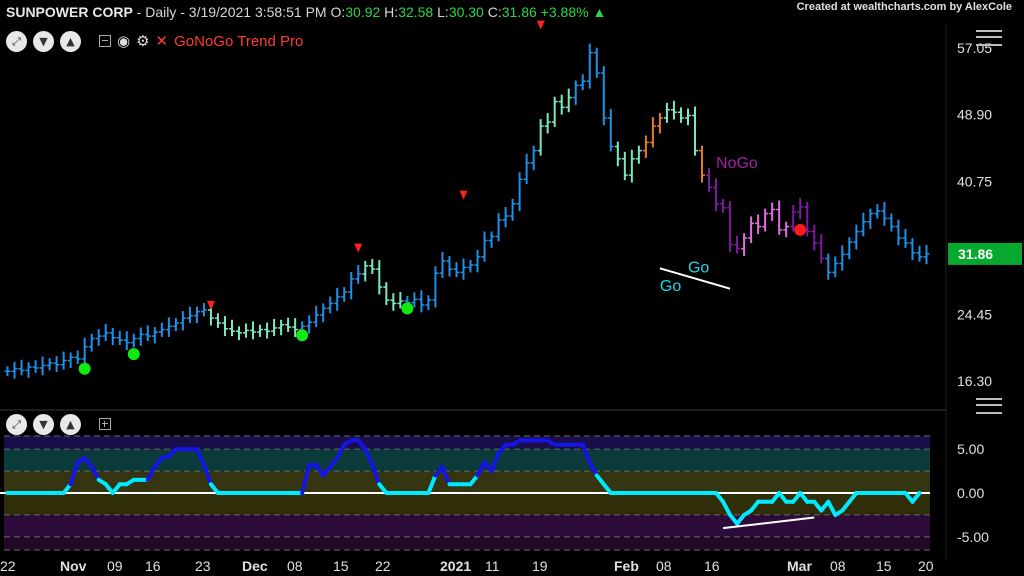 Image resolution: width=1024 pixels, height=576 pixels. What do you see at coordinates (737, 163) in the screenshot?
I see `trend-label: NoGo` at bounding box center [737, 163].